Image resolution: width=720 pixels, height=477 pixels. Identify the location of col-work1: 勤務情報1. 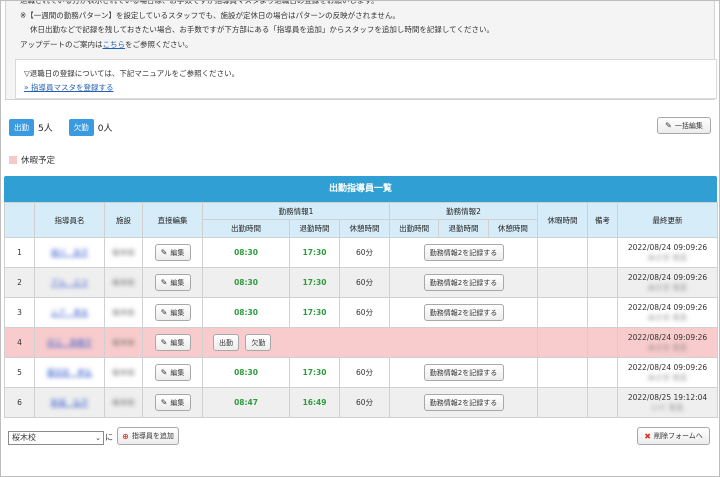
(296, 211).